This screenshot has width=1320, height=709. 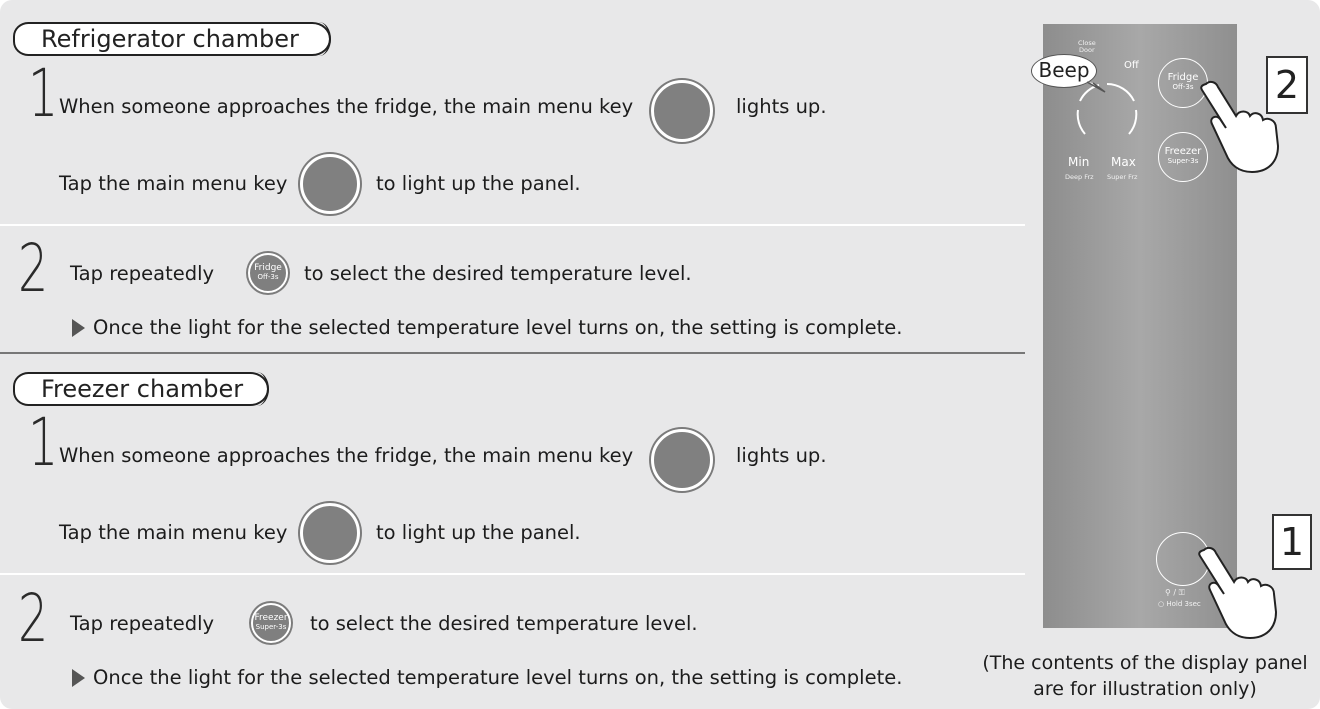 I want to click on key-label: Freezer, so click(x=271, y=618).